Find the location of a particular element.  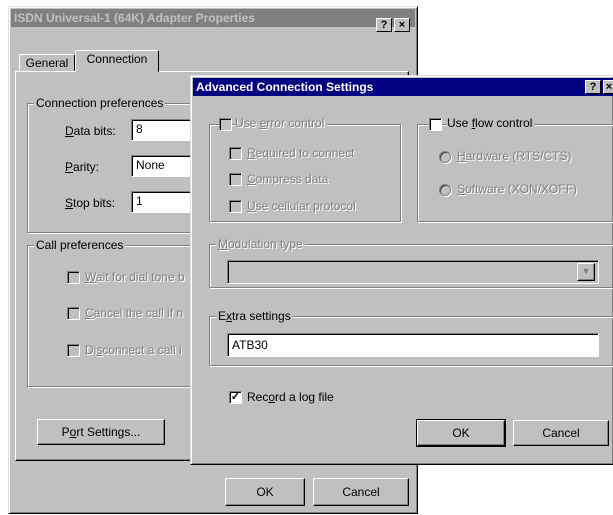

close-button: × is located at coordinates (402, 25).